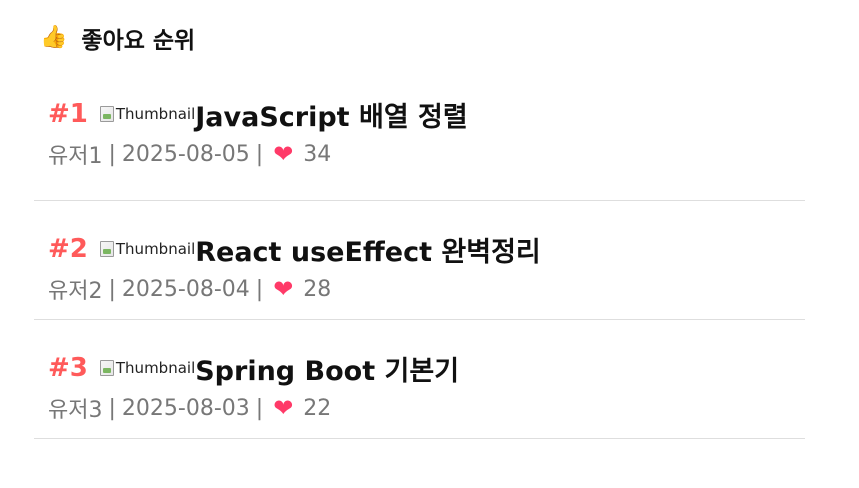 This screenshot has height=488, width=859. What do you see at coordinates (68, 368) in the screenshot?
I see `rank-label: #3` at bounding box center [68, 368].